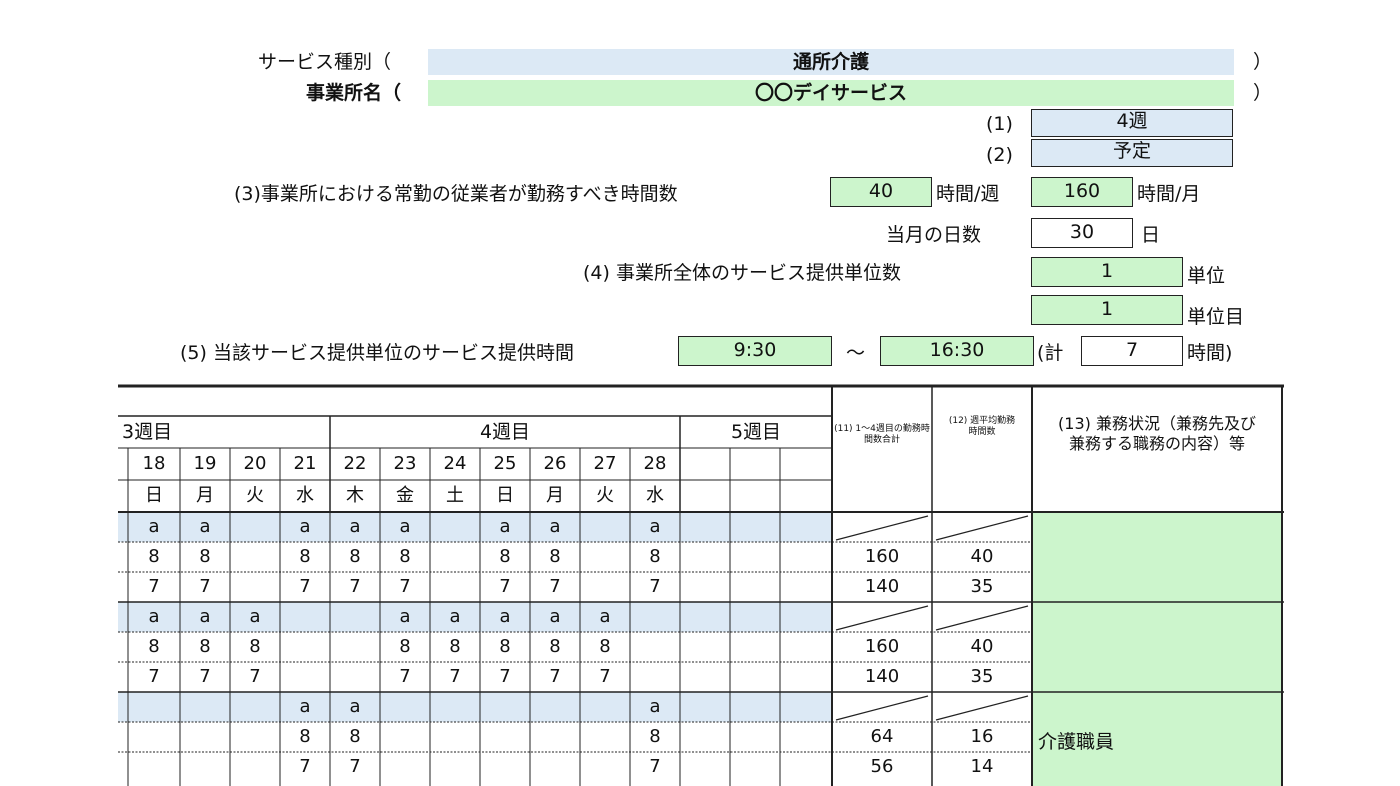  Describe the element at coordinates (147, 432) in the screenshot. I see `week3-label: 3週目` at that location.